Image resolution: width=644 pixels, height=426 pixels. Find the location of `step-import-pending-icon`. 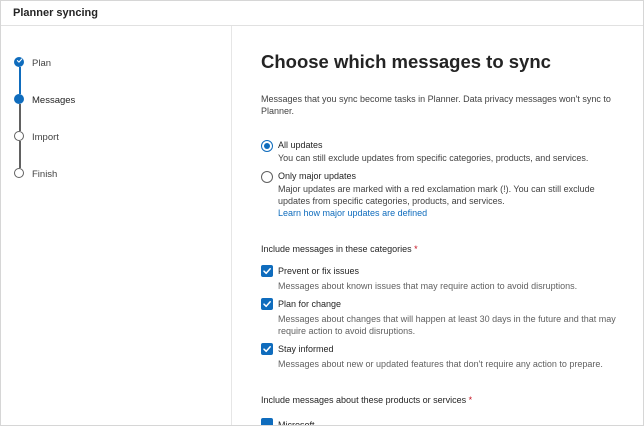

step-import-pending-icon is located at coordinates (19, 136).